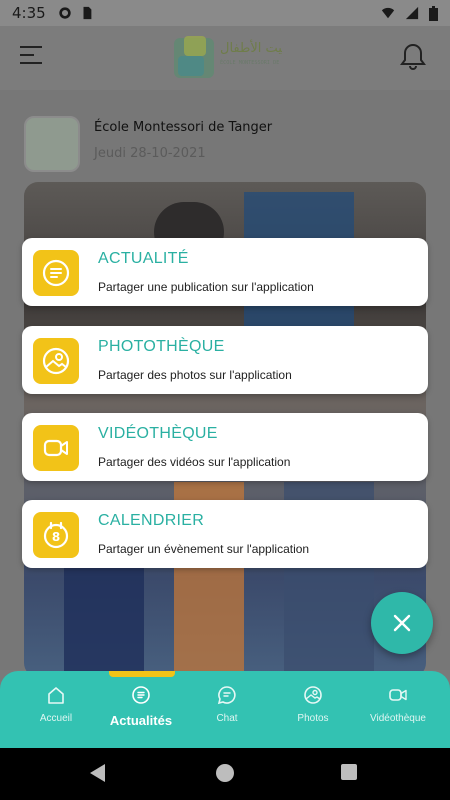  Describe the element at coordinates (204, 549) in the screenshot. I see `action-description: Partager un évènement sur l'application` at that location.